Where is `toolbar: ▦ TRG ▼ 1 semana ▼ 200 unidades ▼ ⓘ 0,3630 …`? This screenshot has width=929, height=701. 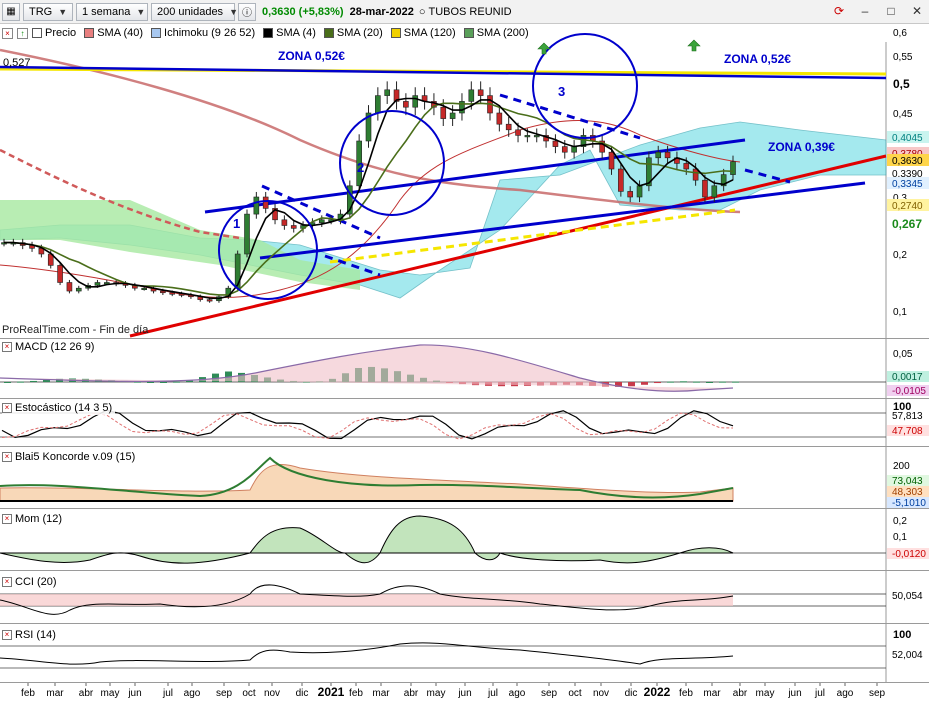
toolbar: ▦ TRG ▼ 1 semana ▼ 200 unidades ▼ ⓘ 0,3630 … is located at coordinates (464, 12).